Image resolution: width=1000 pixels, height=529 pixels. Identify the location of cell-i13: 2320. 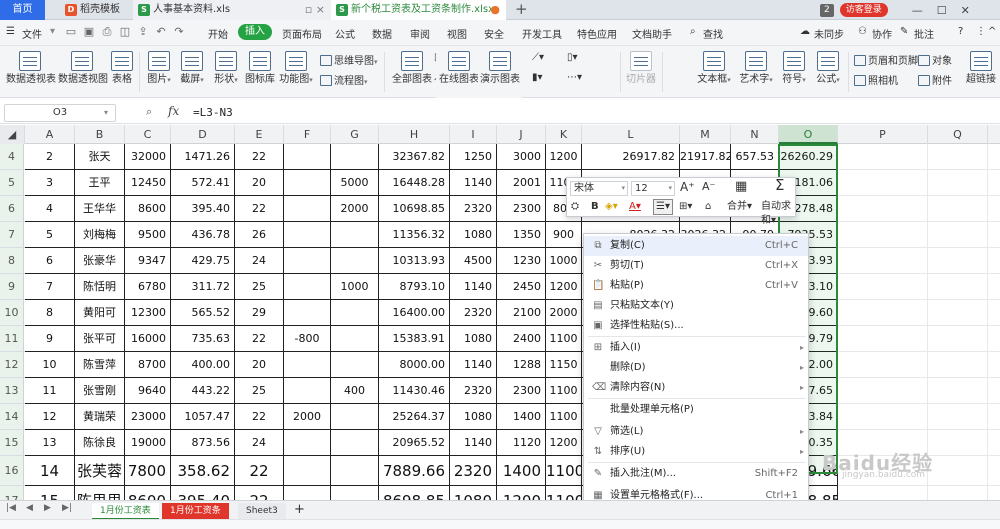
(473, 391).